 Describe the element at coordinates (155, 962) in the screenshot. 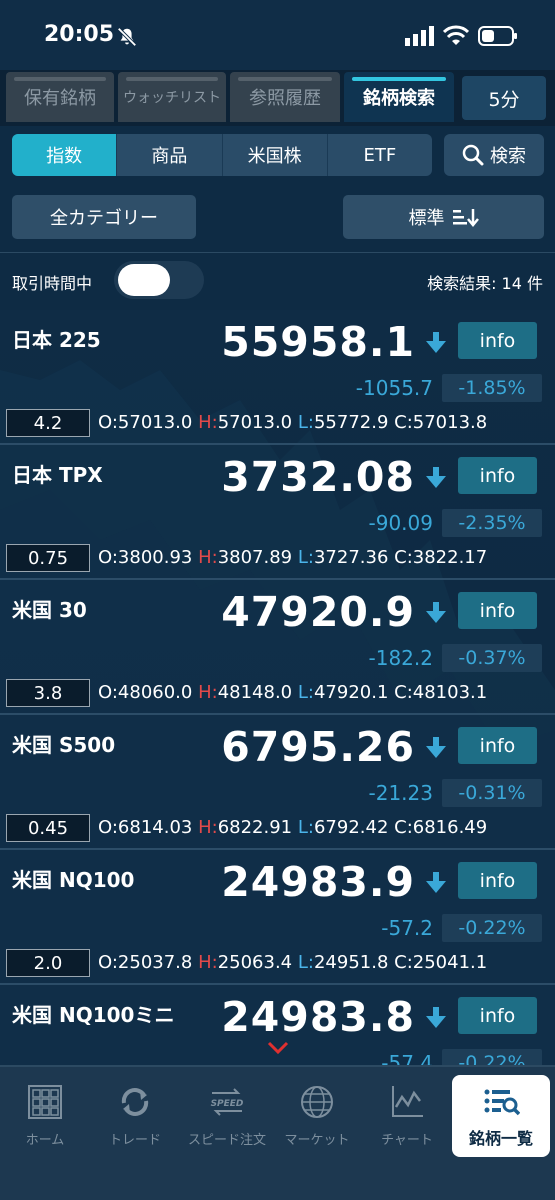

I see `open-value: 25037.8` at that location.